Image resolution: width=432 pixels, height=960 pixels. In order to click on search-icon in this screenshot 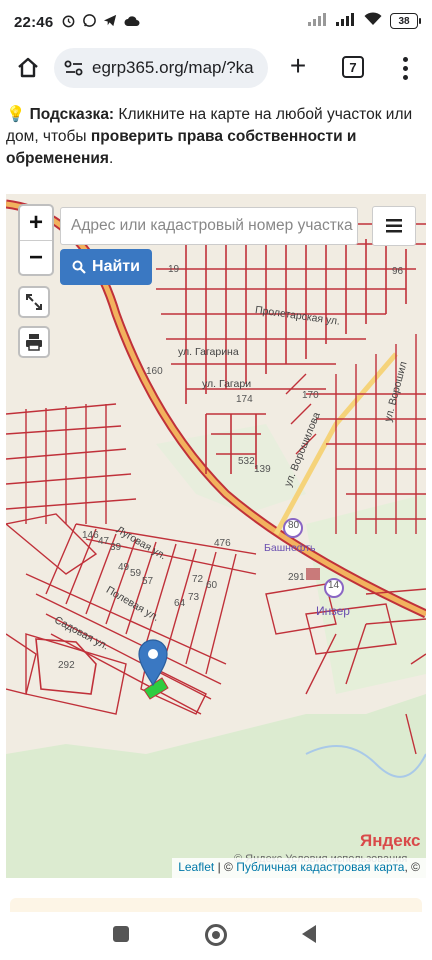, I will do `click(79, 267)`.